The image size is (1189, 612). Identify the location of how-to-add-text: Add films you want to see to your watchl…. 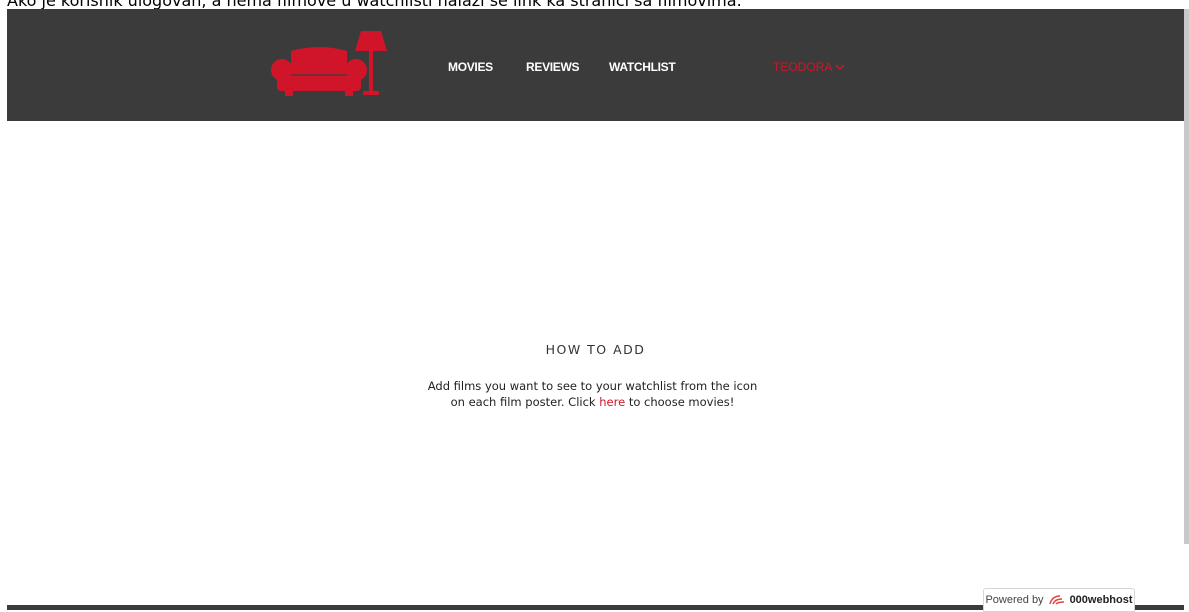
(592, 394).